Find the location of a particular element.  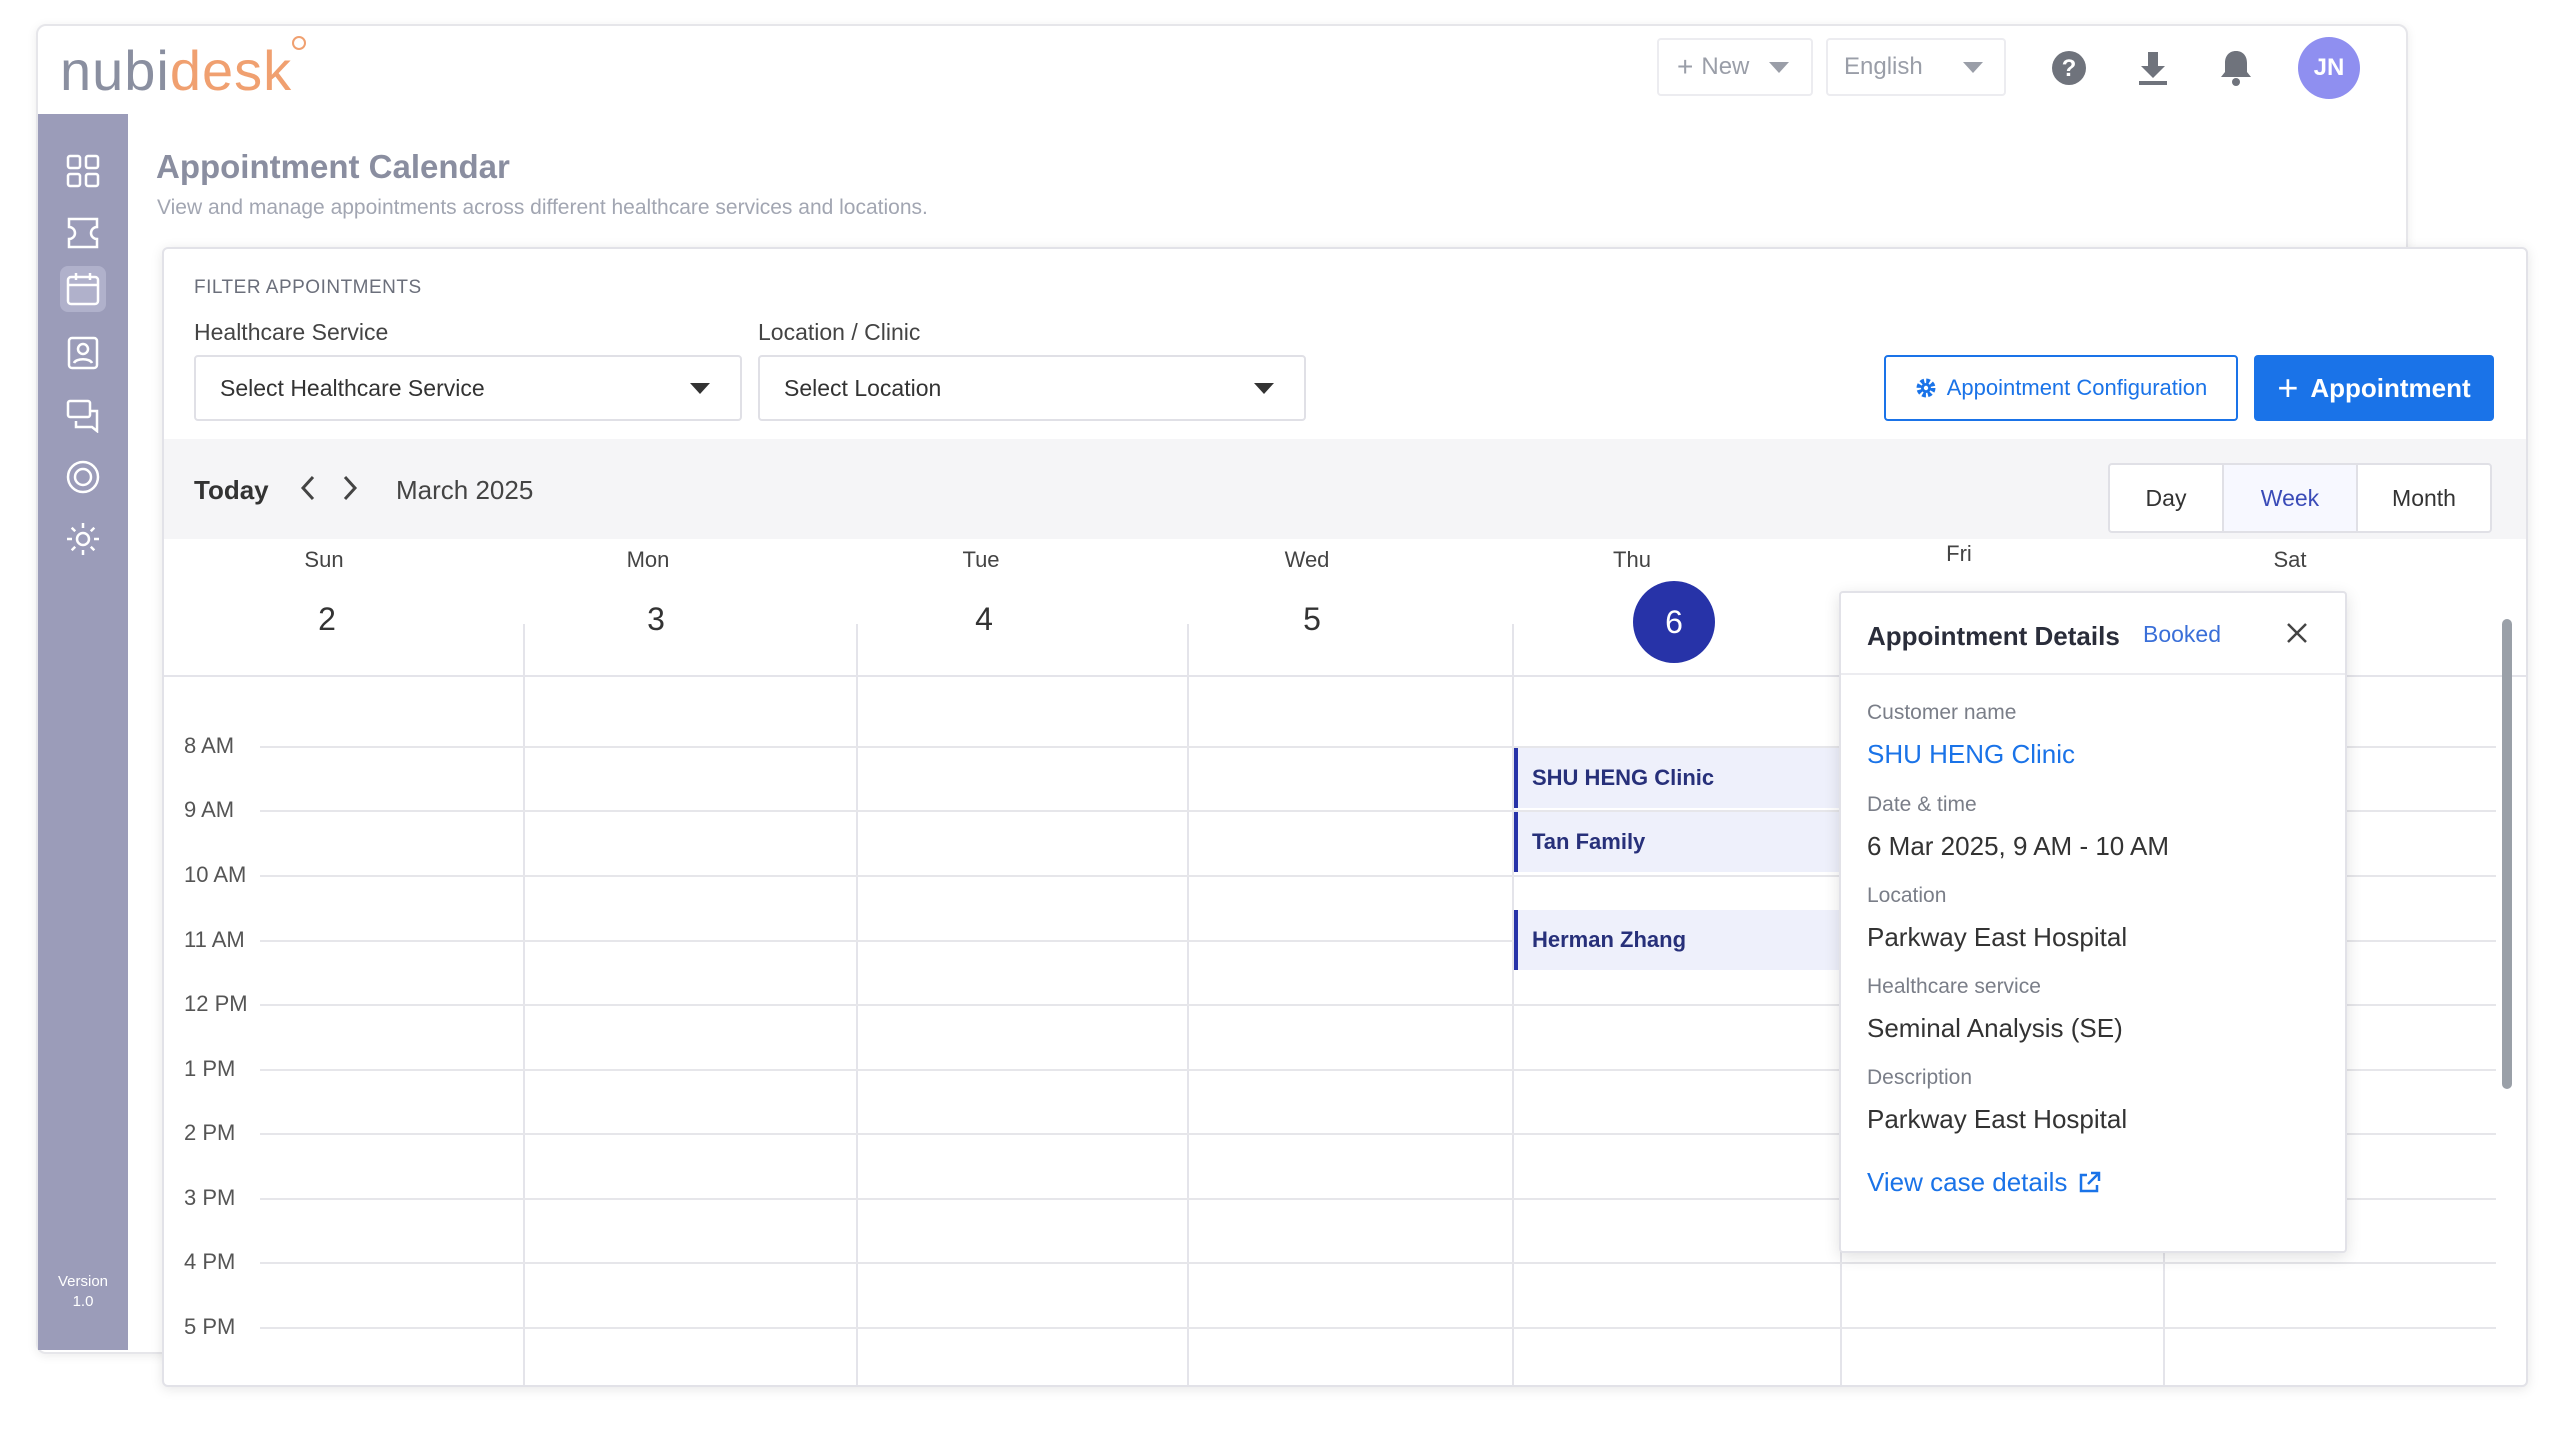

popup-header: Appointment Details Booked is located at coordinates (2093, 634).